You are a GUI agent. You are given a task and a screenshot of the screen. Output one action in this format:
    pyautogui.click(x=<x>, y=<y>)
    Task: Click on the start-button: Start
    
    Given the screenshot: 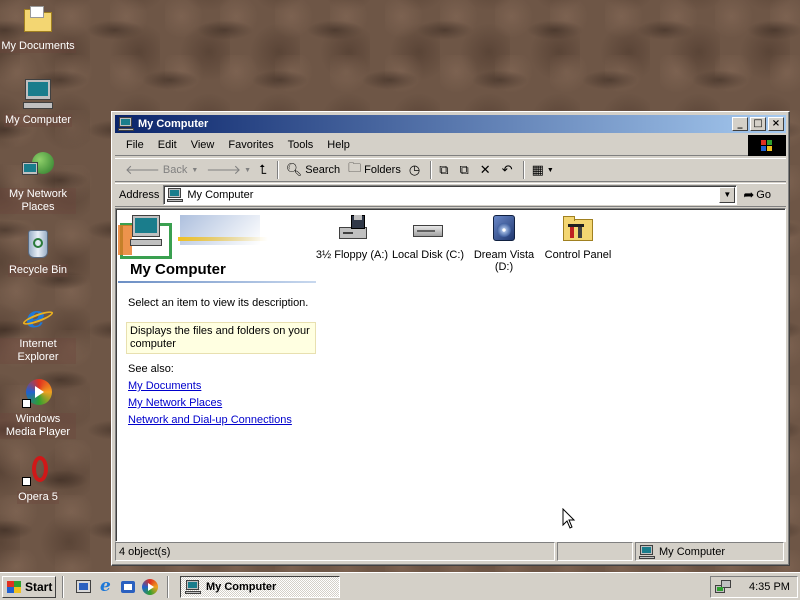 What is the action you would take?
    pyautogui.click(x=29, y=586)
    